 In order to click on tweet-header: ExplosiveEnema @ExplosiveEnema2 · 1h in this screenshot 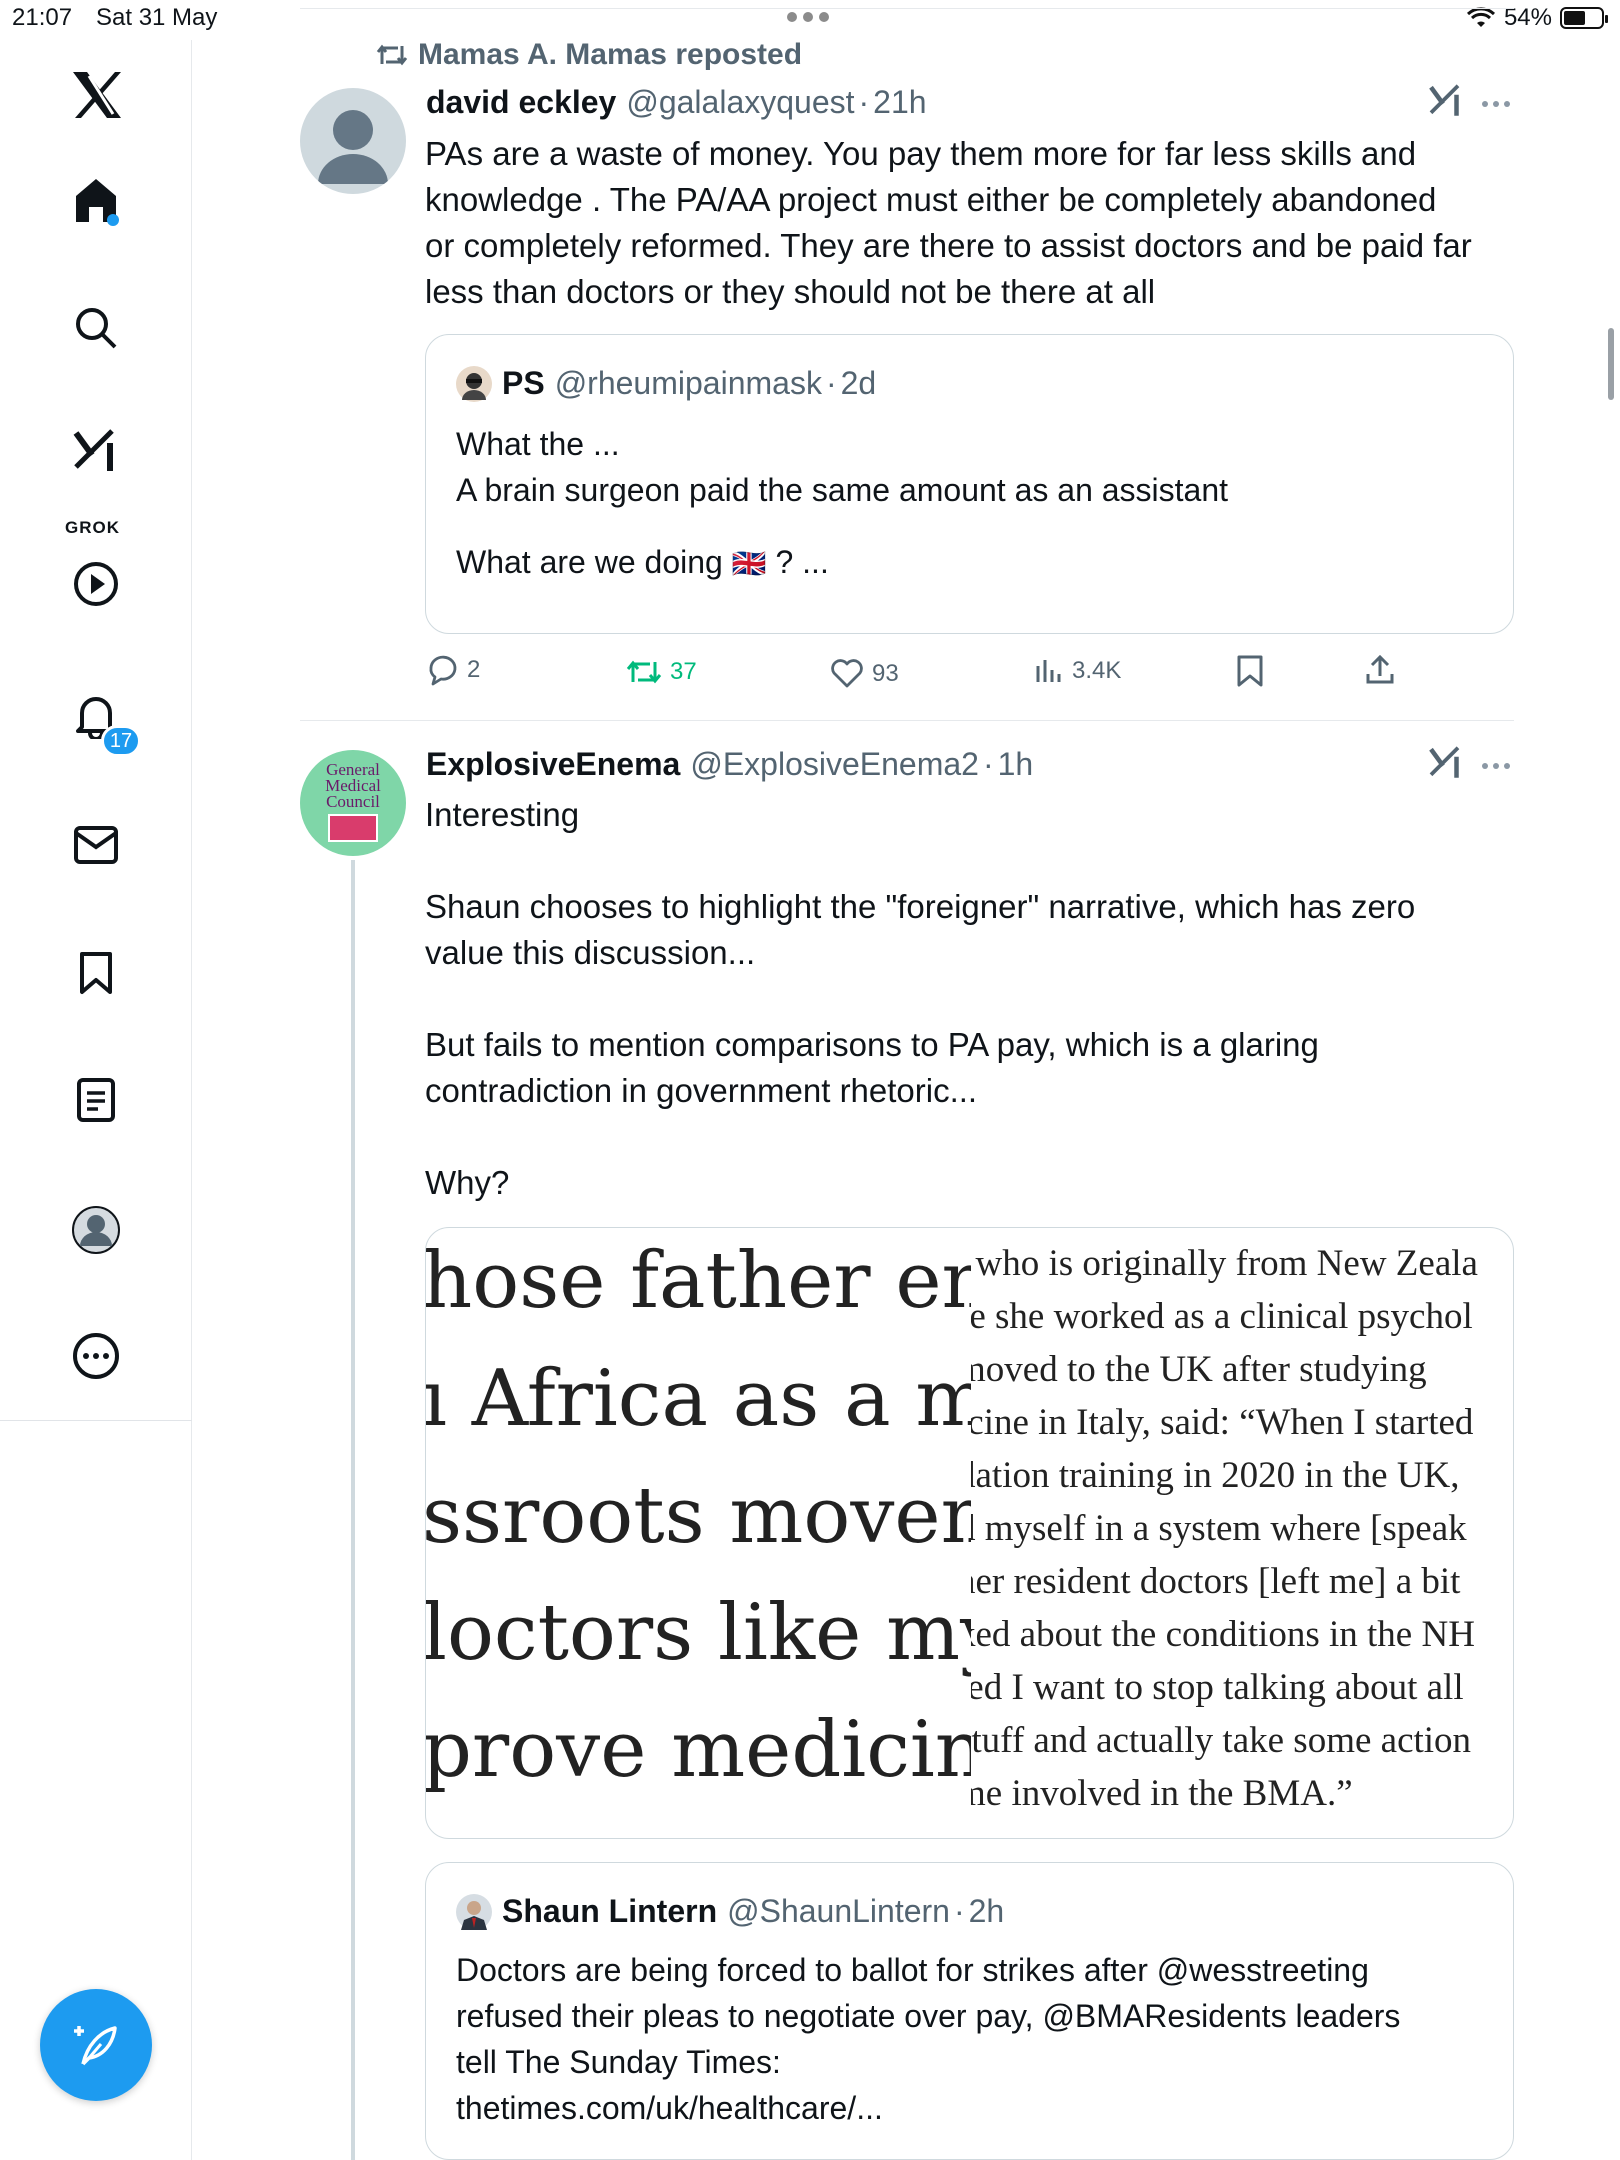, I will do `click(729, 764)`.